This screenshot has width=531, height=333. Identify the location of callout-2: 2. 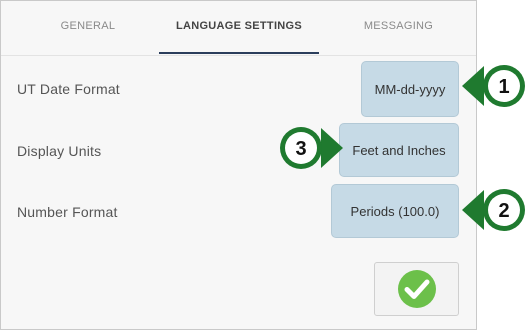
(494, 212).